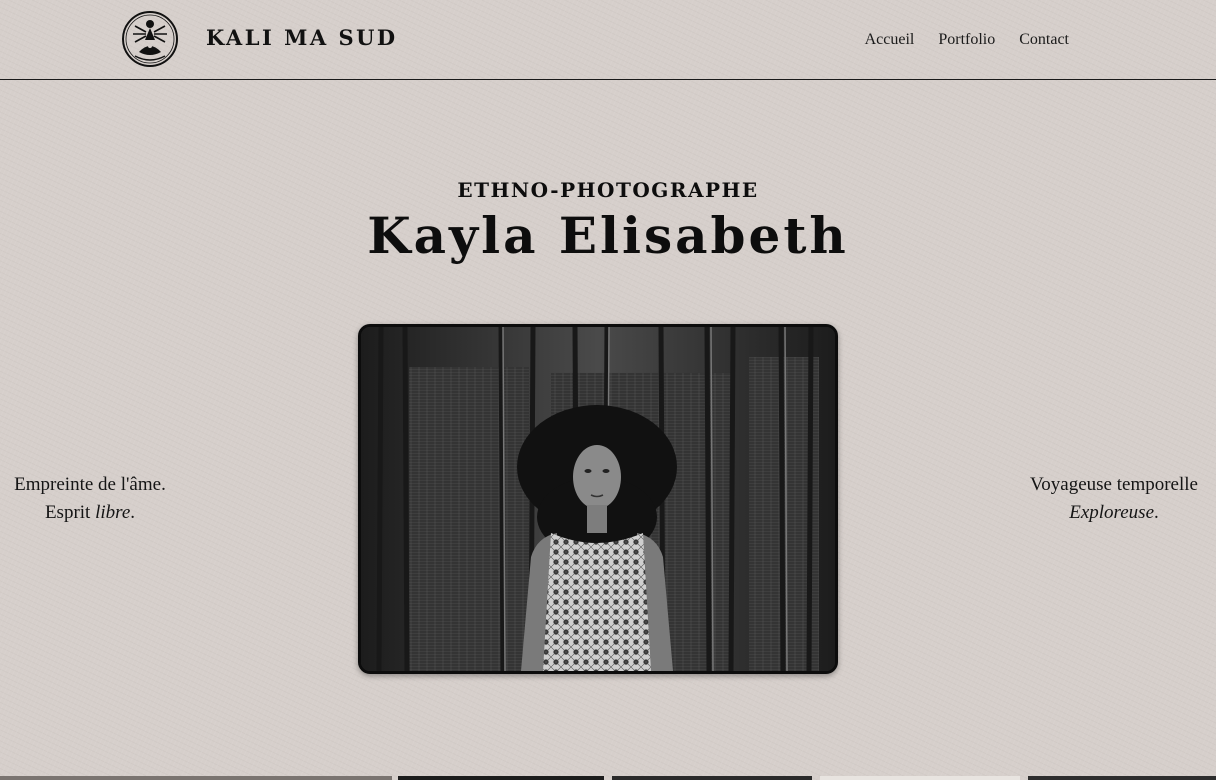 This screenshot has width=1216, height=780. Describe the element at coordinates (608, 235) in the screenshot. I see `hero-title: Kayla Elisabeth` at that location.